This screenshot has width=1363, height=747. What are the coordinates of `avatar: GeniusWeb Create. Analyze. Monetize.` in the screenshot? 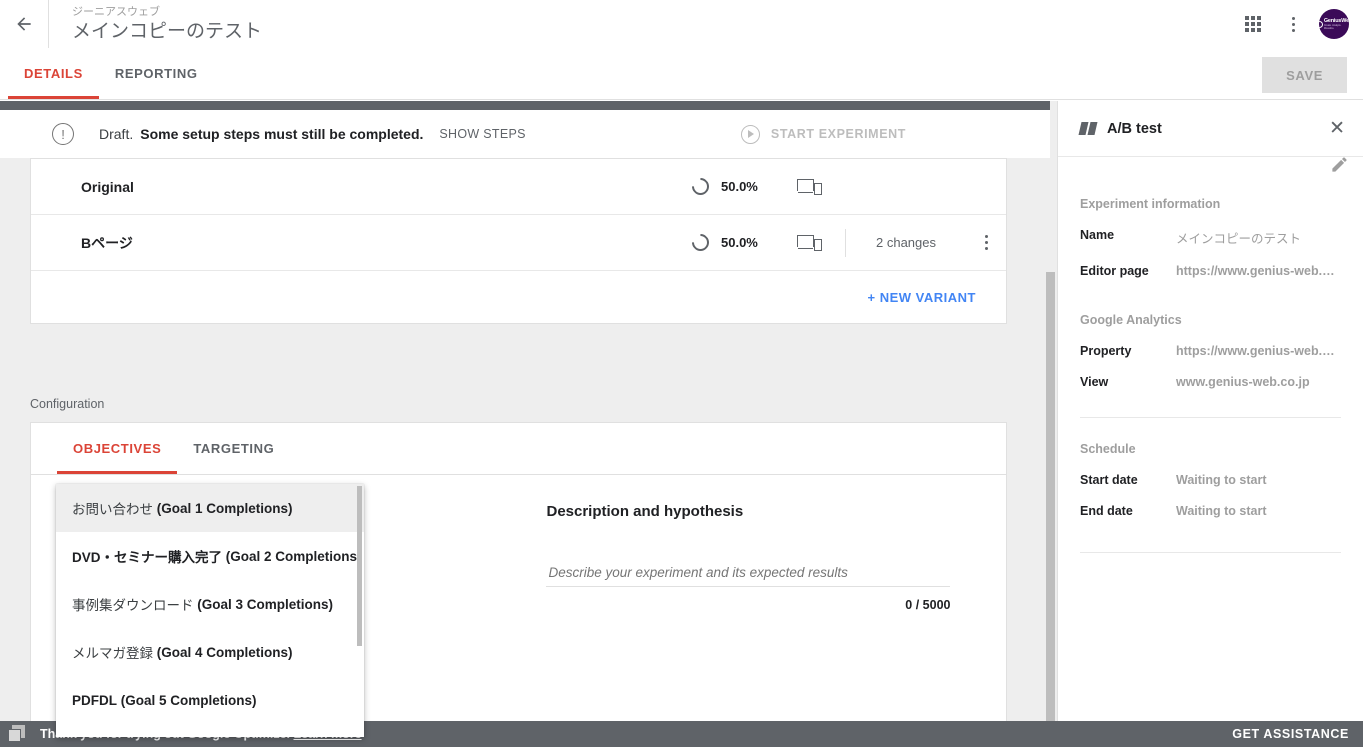 It's located at (1334, 24).